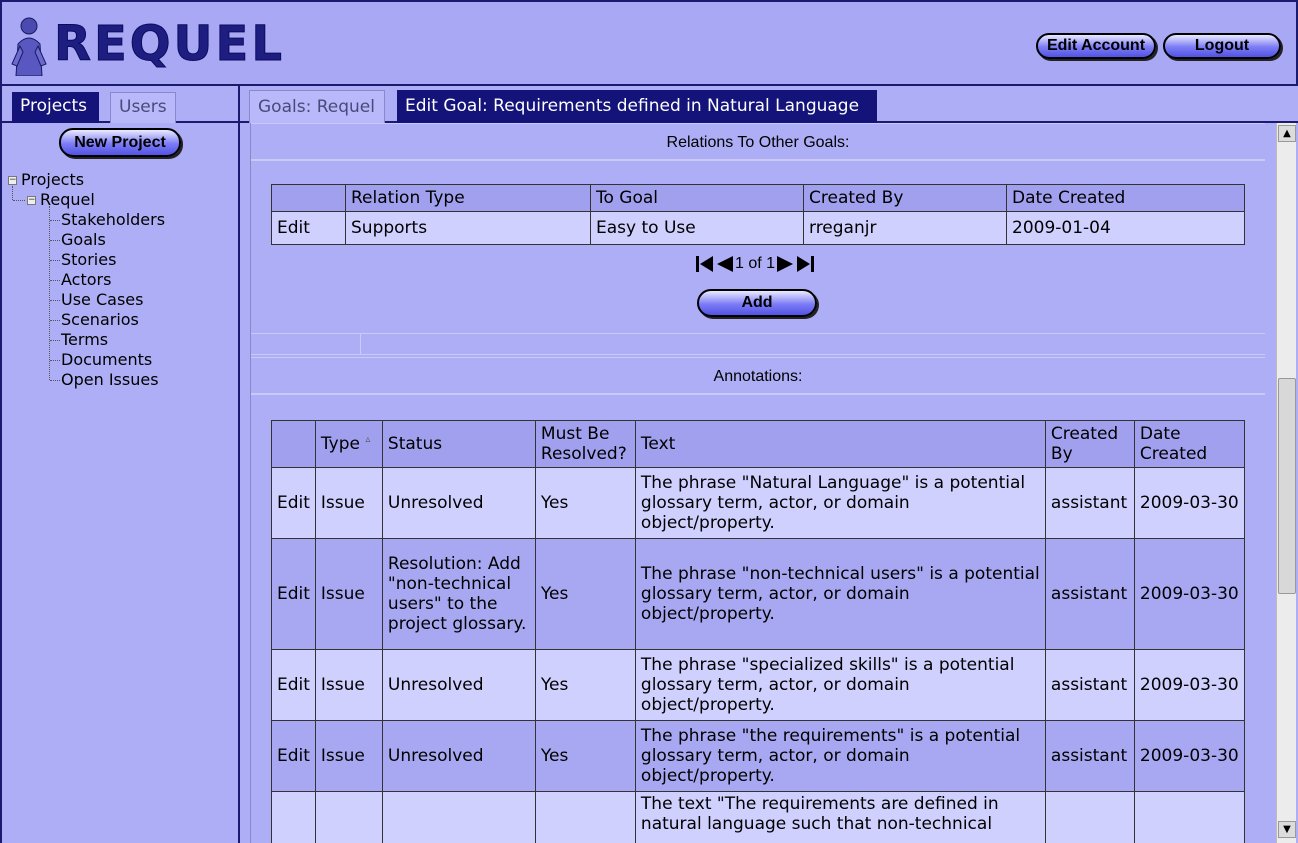  What do you see at coordinates (697, 228) in the screenshot?
I see `table-cell: Easy to Use` at bounding box center [697, 228].